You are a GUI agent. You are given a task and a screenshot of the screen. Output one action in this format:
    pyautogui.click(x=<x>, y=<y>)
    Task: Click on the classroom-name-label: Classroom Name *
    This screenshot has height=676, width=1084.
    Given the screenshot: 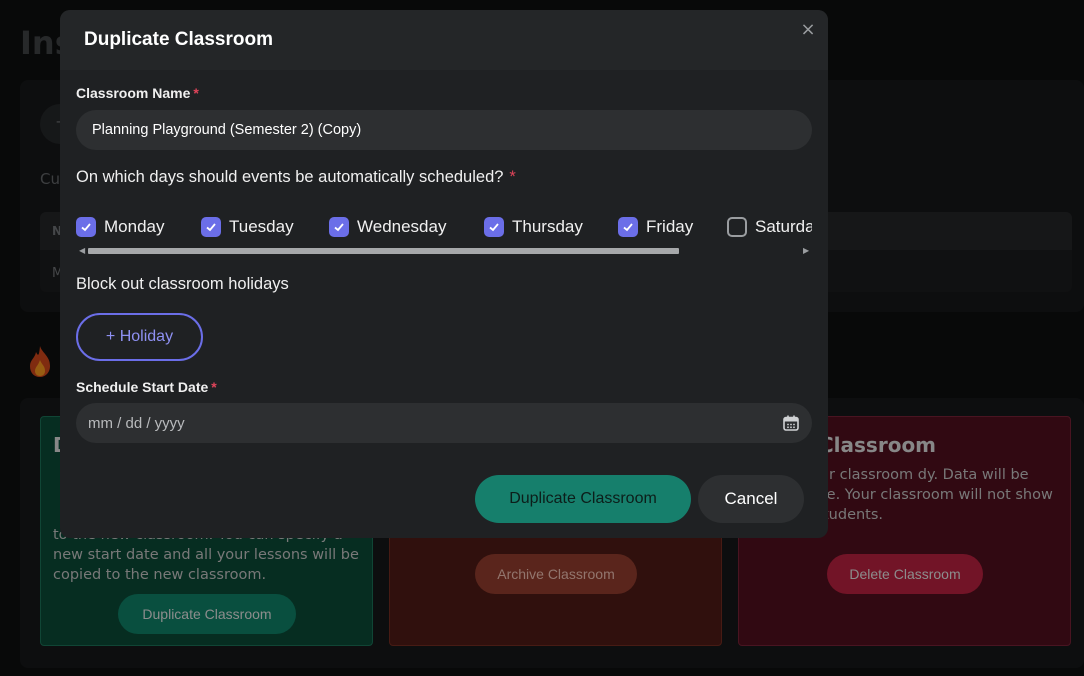 What is the action you would take?
    pyautogui.click(x=137, y=93)
    